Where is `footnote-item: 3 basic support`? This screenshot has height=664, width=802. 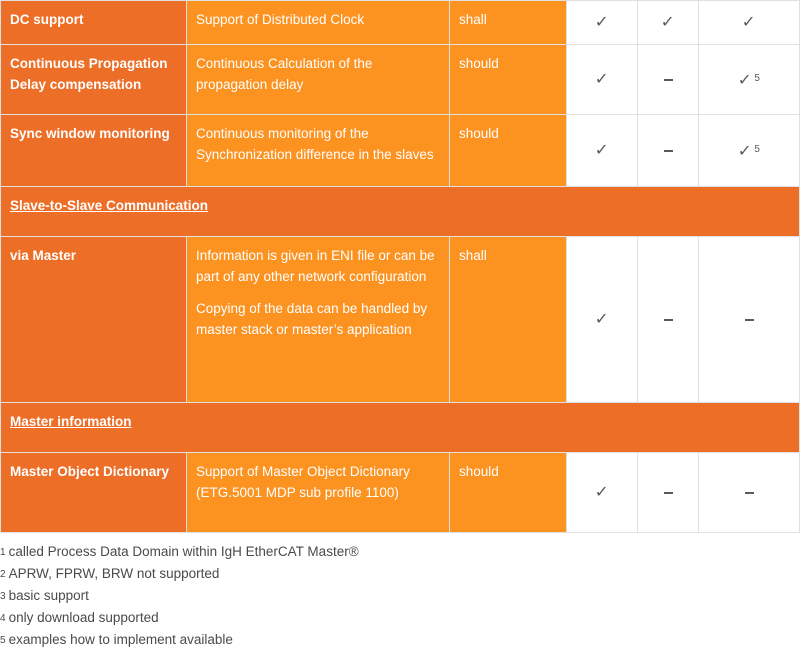 footnote-item: 3 basic support is located at coordinates (401, 596).